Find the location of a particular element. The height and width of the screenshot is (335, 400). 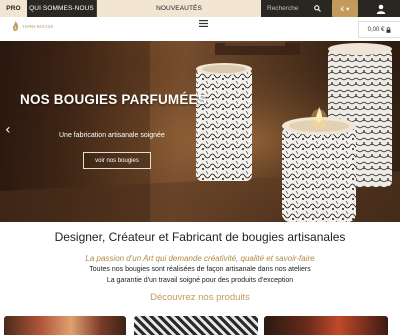

top-nav: PRO QUI SOMMES-NOUS NOUVEAUTÉS € ▾ is located at coordinates (200, 8).